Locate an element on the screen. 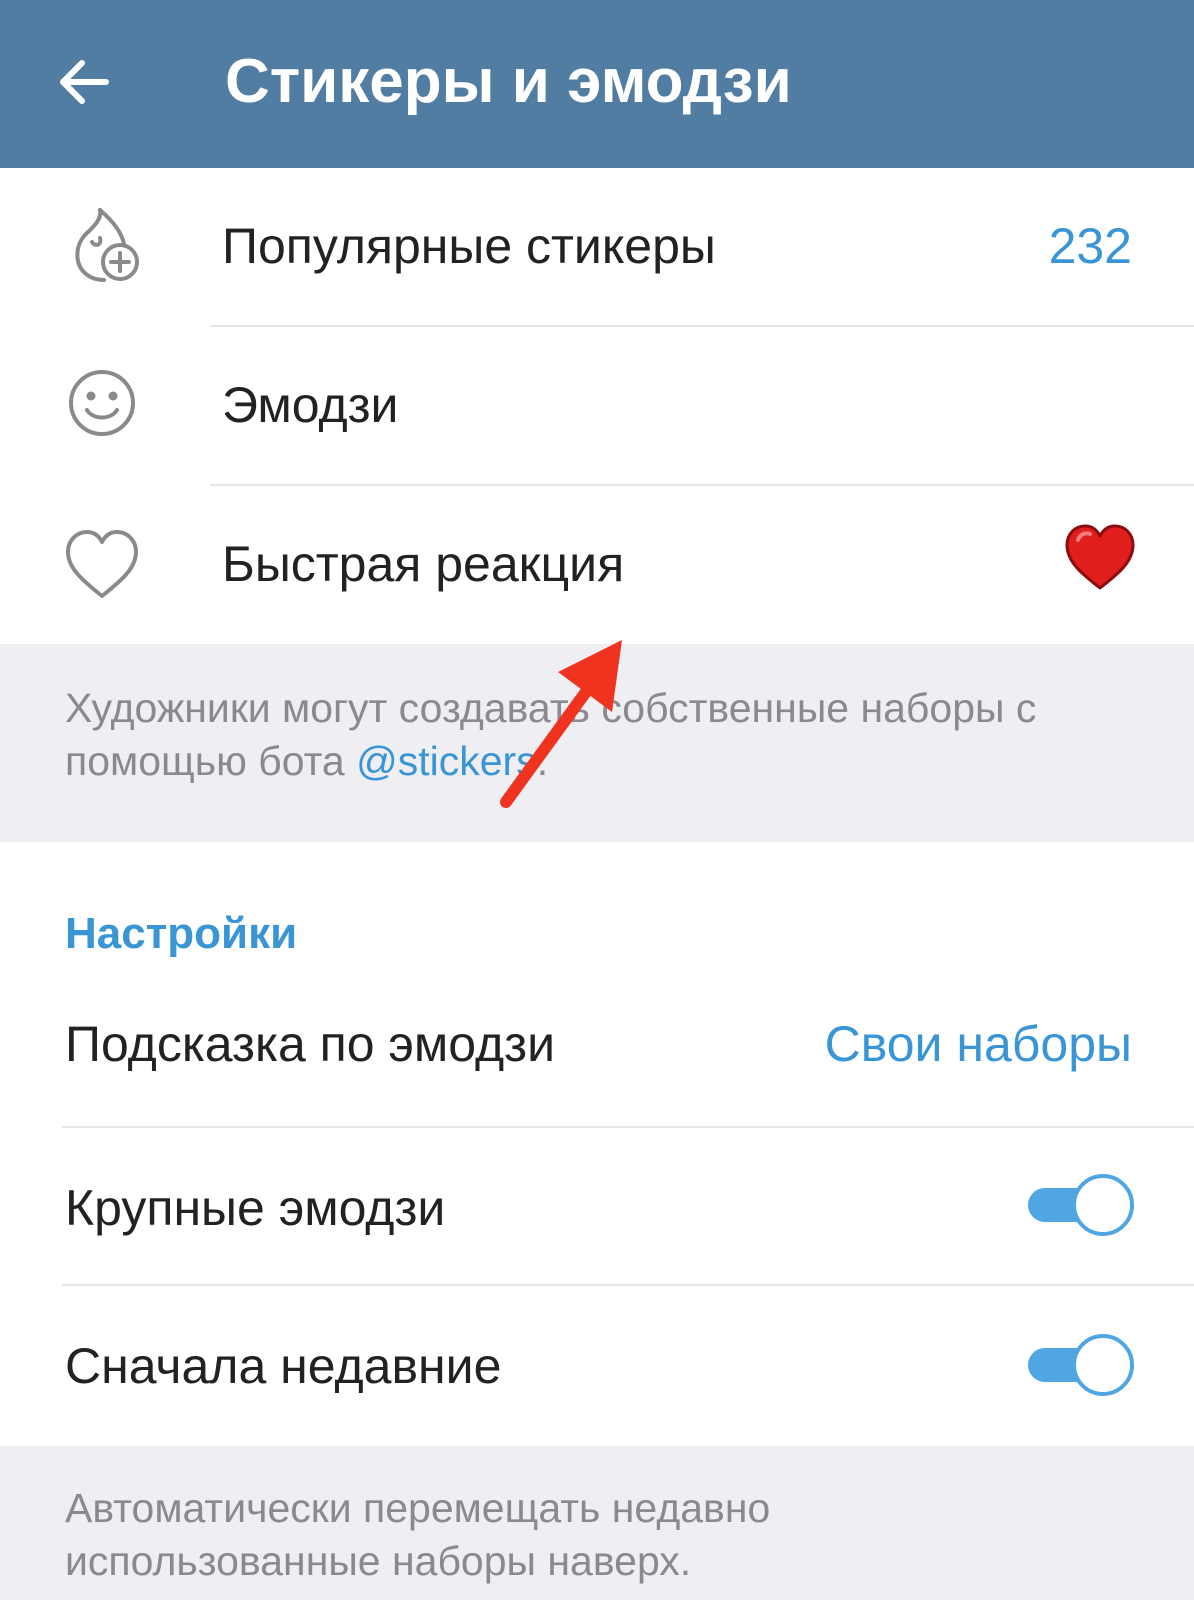 This screenshot has width=1194, height=1600. stickers-bot-link: @stickers is located at coordinates (446, 761).